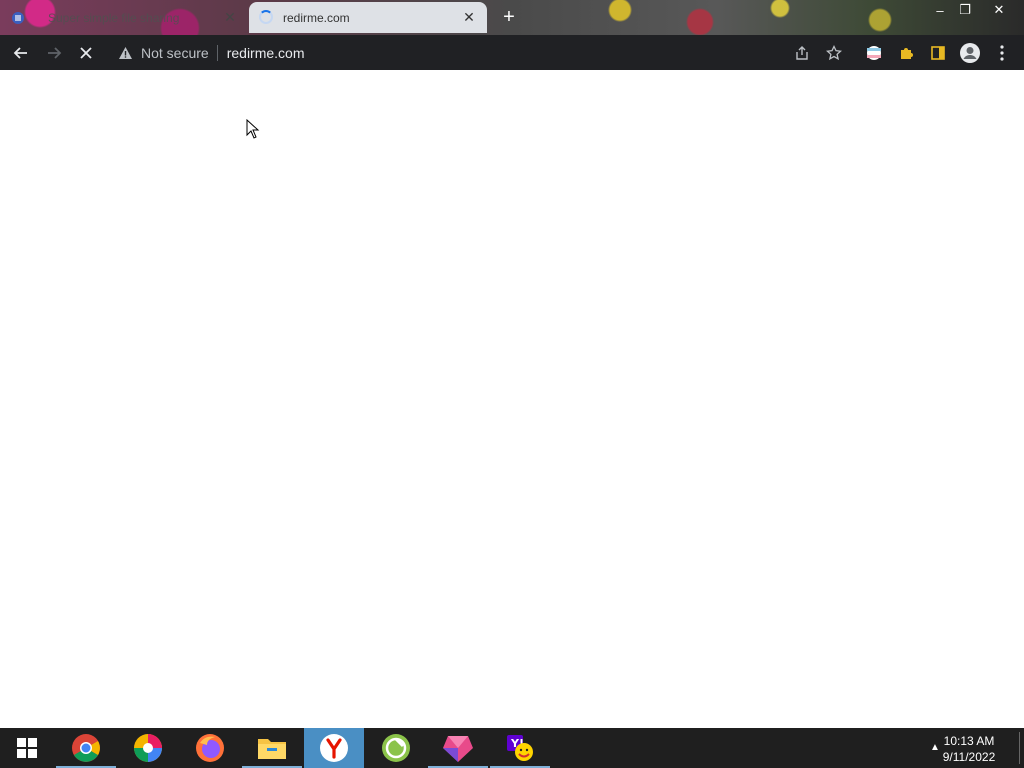 This screenshot has width=1024, height=768. I want to click on taskbar-chrome, so click(86, 748).